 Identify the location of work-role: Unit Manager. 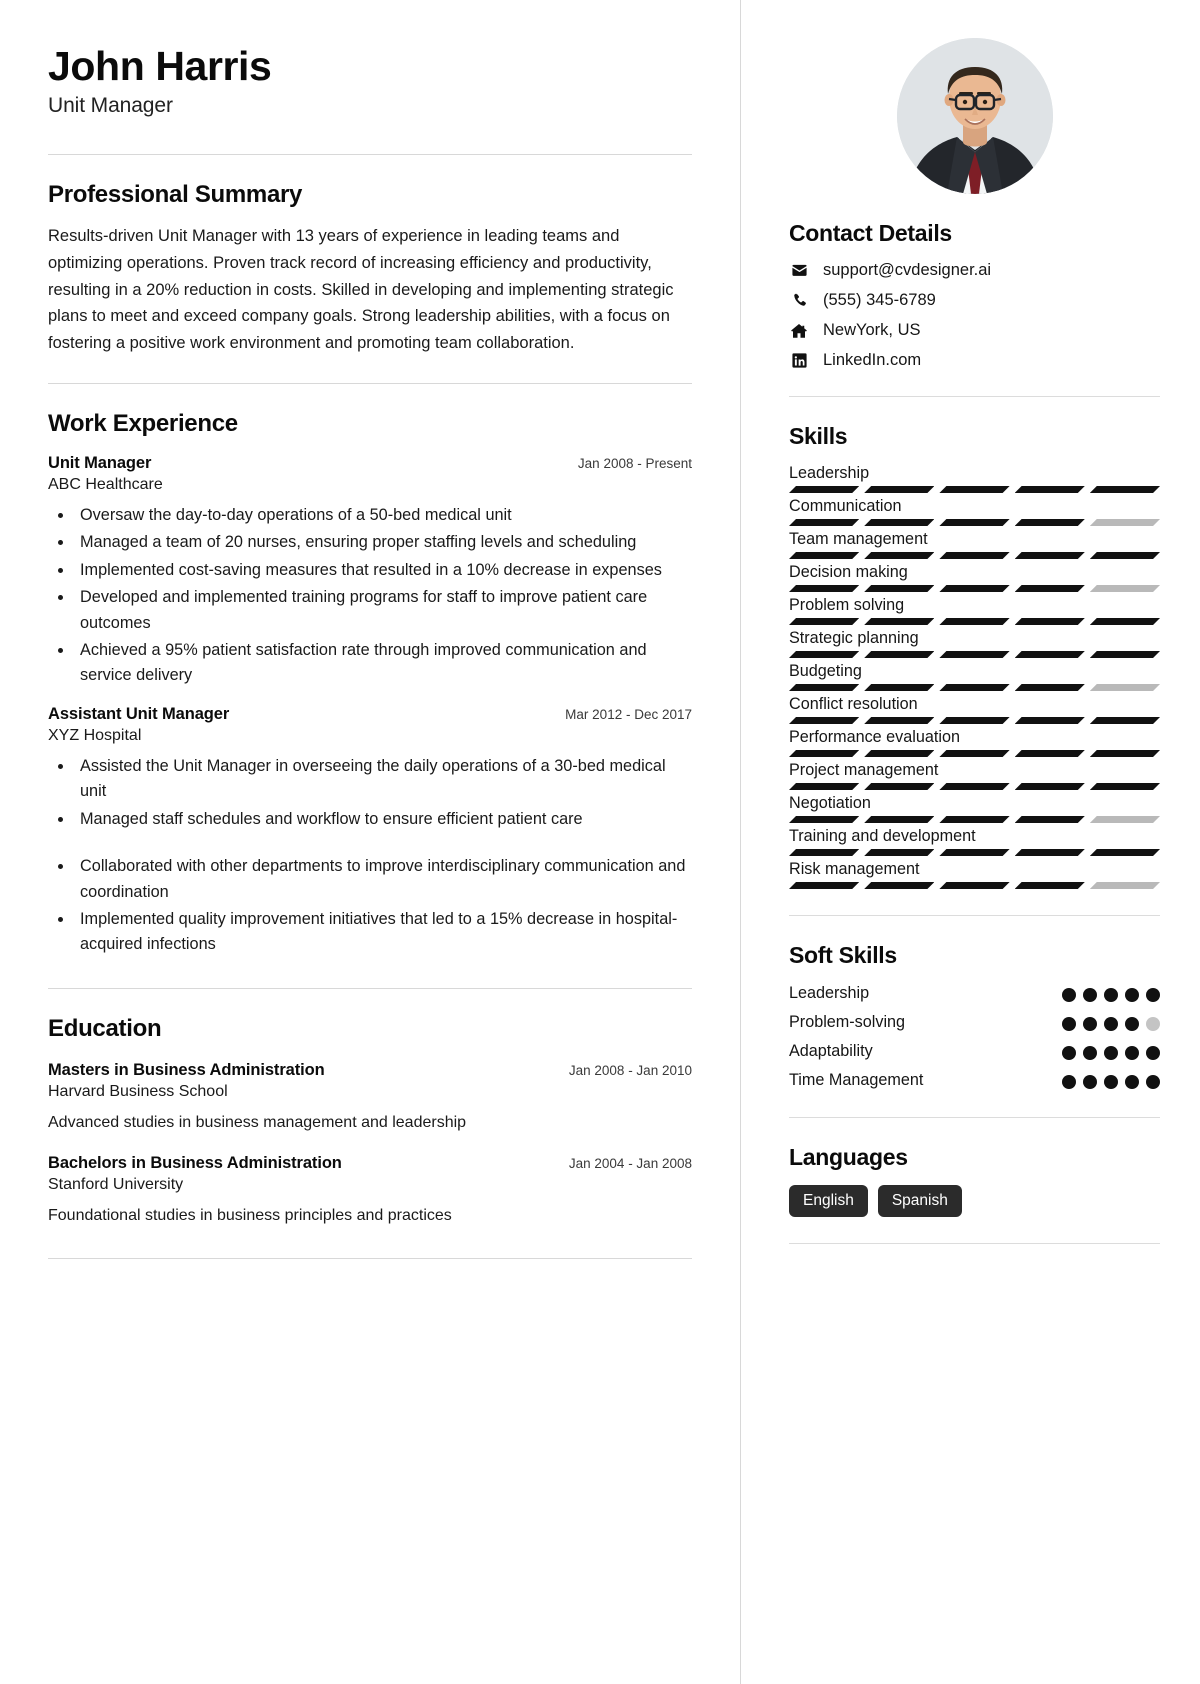
(100, 462).